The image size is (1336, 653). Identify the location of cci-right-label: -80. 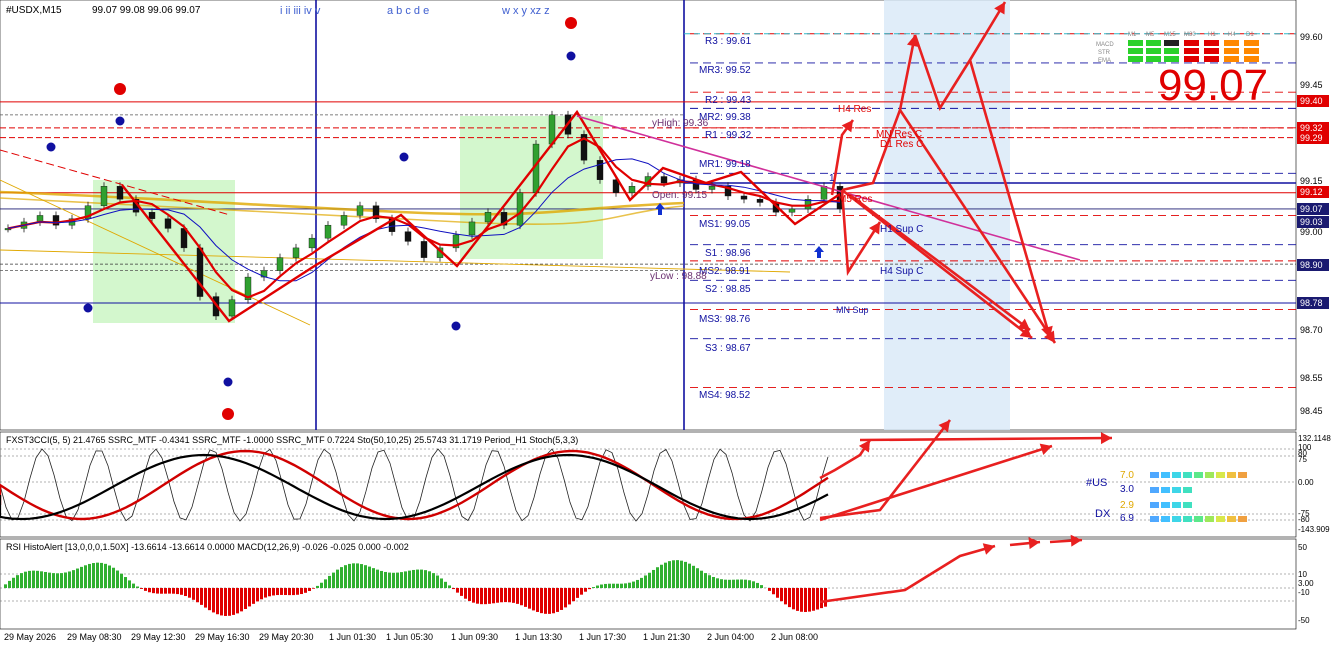
(1304, 519).